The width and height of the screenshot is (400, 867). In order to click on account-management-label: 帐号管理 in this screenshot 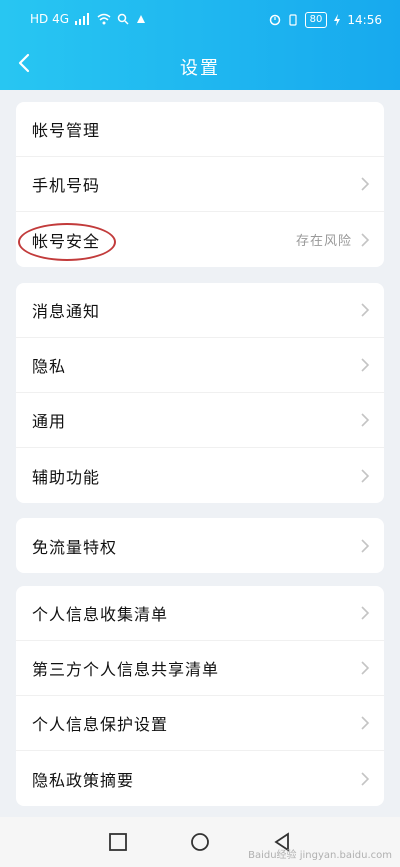, I will do `click(66, 130)`.